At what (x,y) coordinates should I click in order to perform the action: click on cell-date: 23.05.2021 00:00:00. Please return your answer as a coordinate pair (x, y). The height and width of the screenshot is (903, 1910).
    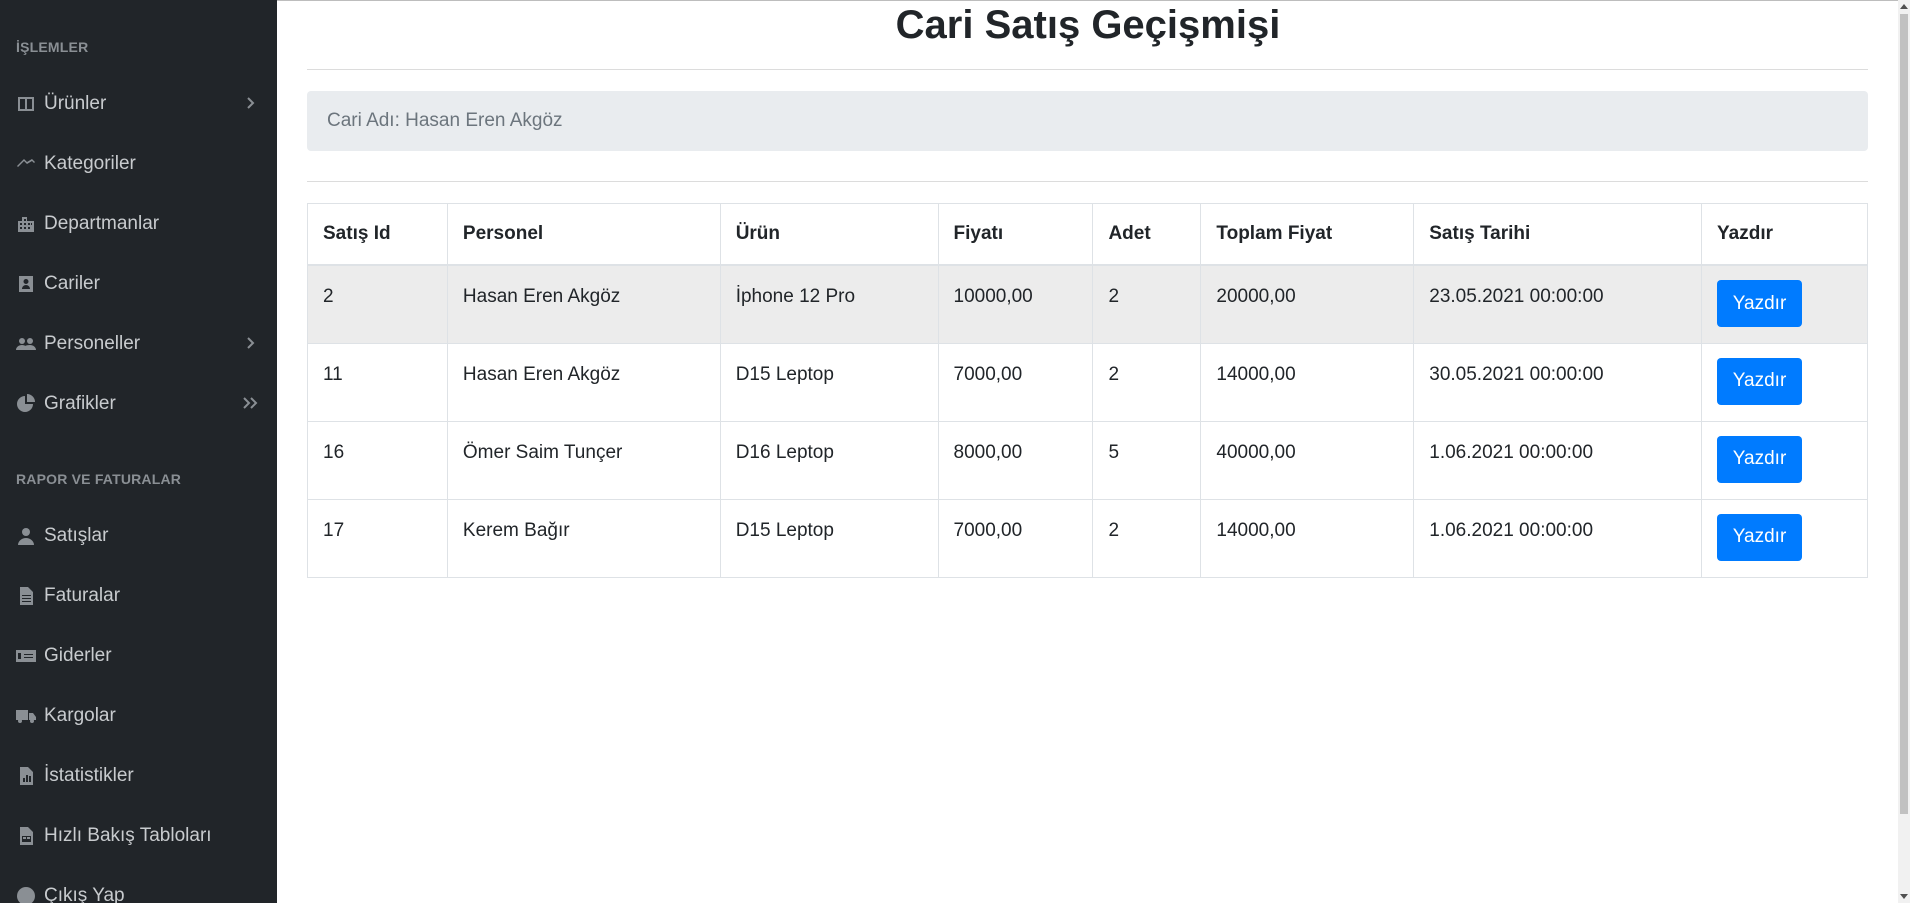
    Looking at the image, I should click on (1558, 304).